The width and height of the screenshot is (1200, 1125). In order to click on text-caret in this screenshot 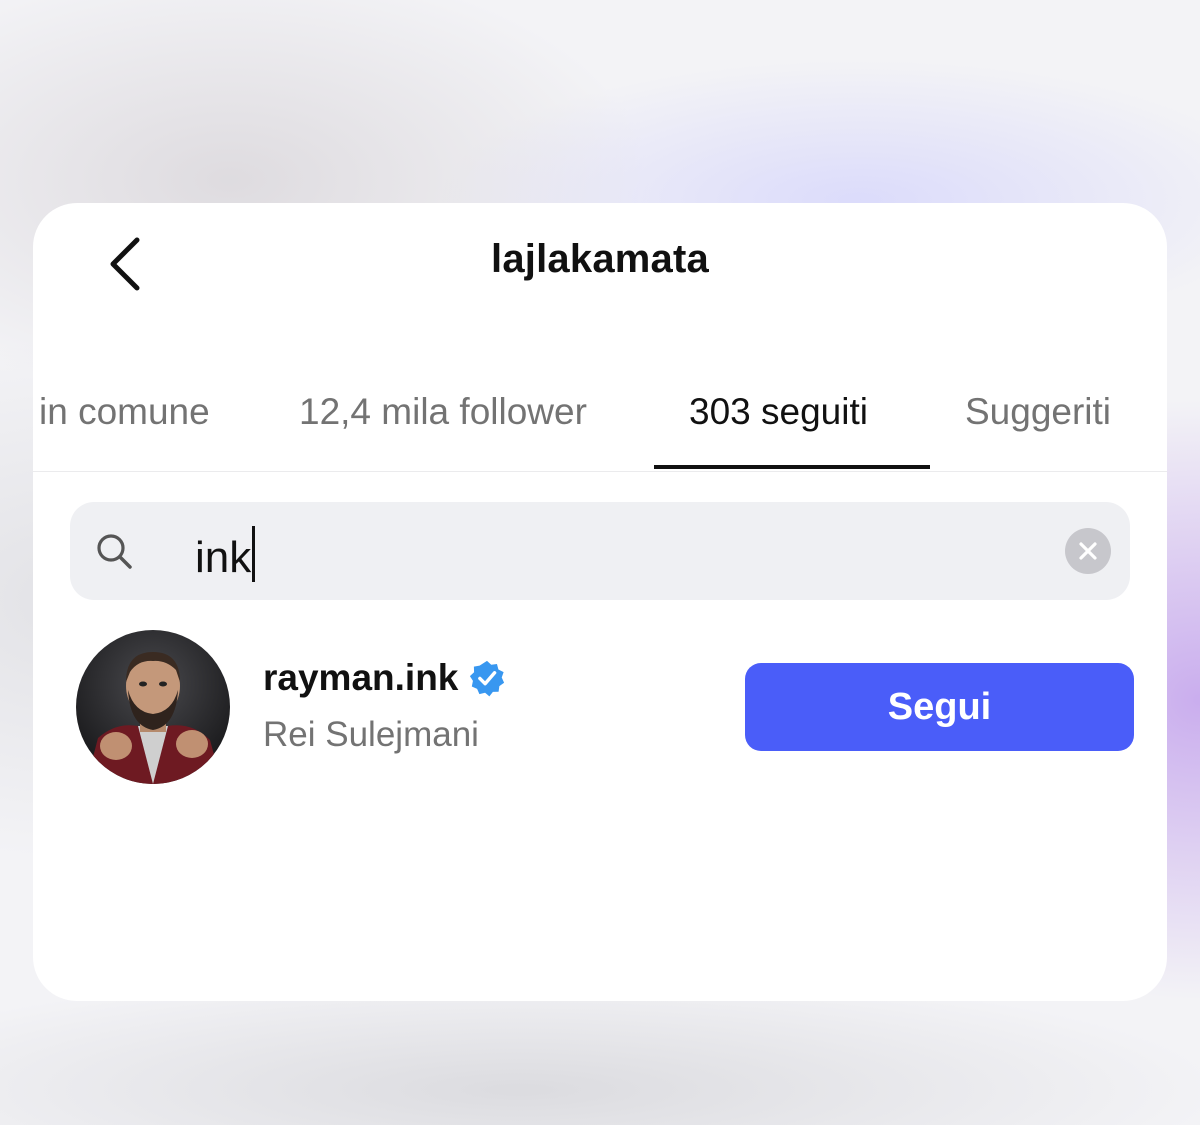, I will do `click(254, 554)`.